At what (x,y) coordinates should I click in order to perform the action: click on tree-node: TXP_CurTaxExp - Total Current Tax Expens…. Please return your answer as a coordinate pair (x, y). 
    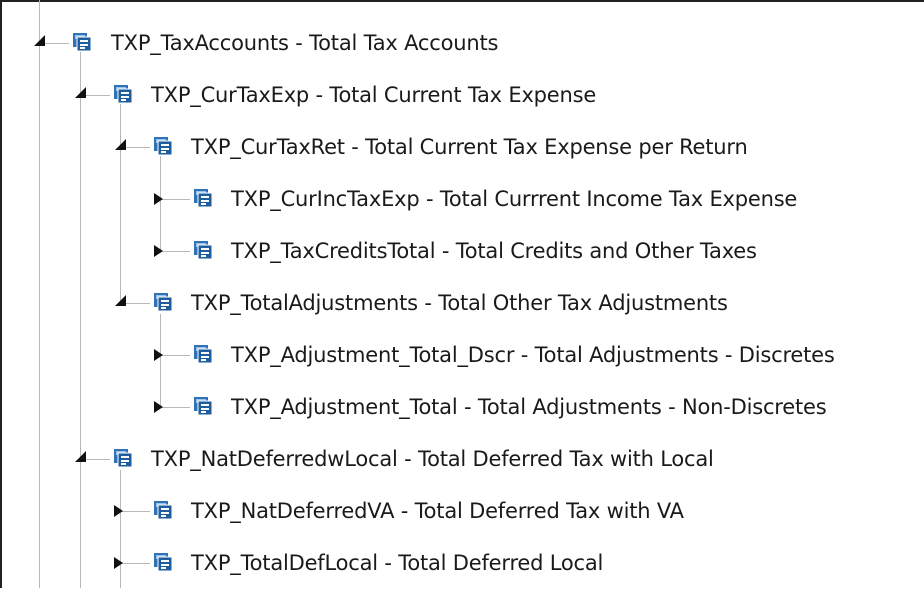
    Looking at the image, I should click on (462, 95).